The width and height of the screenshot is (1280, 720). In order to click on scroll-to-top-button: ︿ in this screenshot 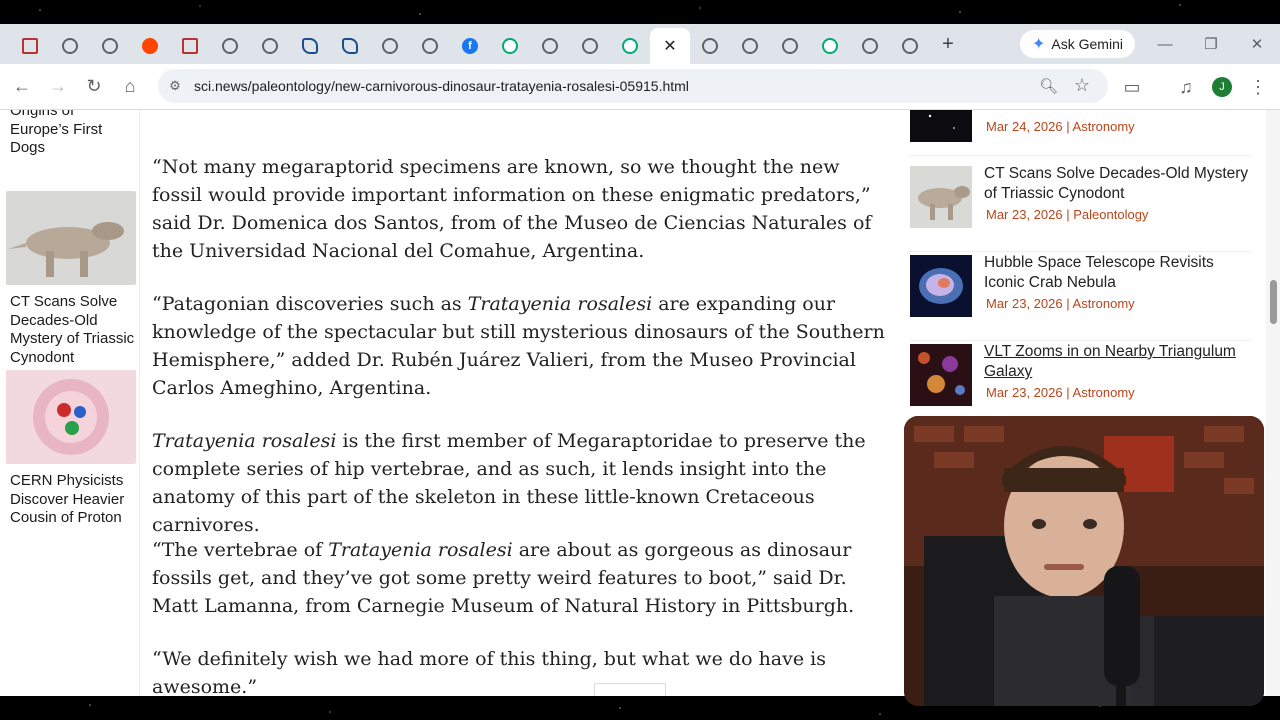, I will do `click(630, 689)`.